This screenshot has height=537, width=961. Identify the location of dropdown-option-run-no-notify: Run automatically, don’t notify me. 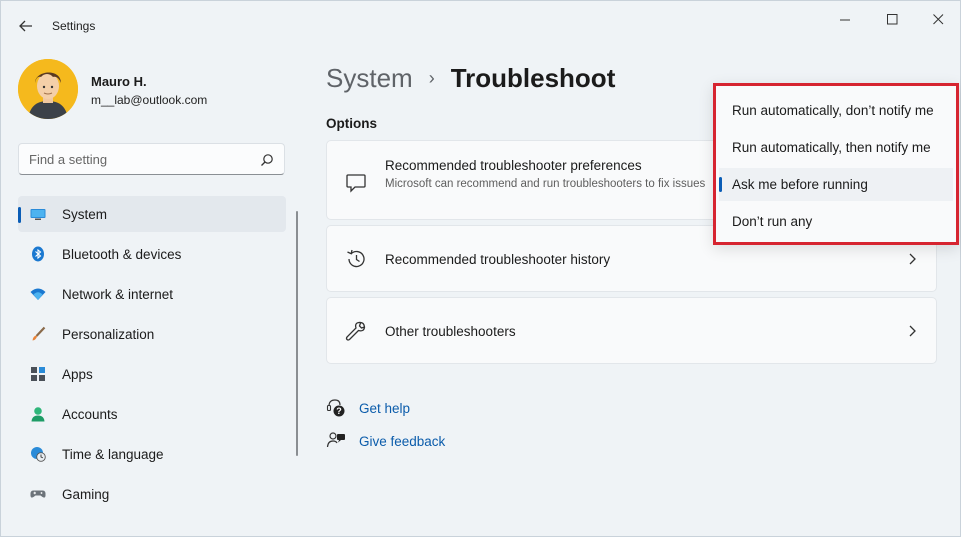
(836, 110).